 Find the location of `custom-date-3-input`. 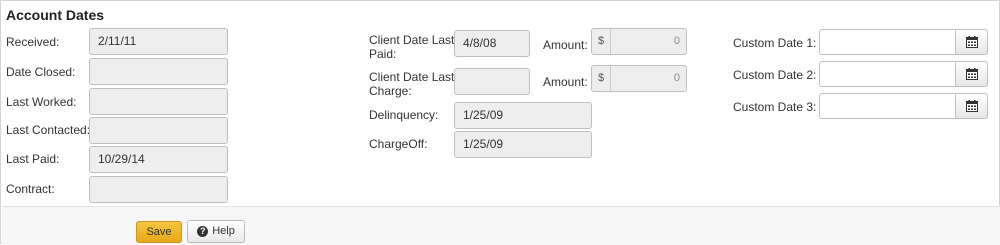

custom-date-3-input is located at coordinates (887, 106).